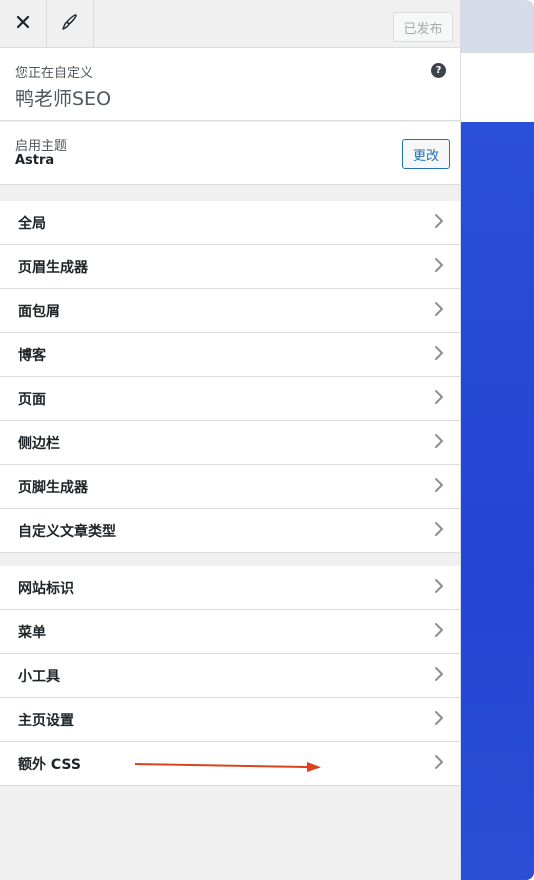 This screenshot has height=880, width=534. What do you see at coordinates (39, 311) in the screenshot?
I see `section-label: 面包屑` at bounding box center [39, 311].